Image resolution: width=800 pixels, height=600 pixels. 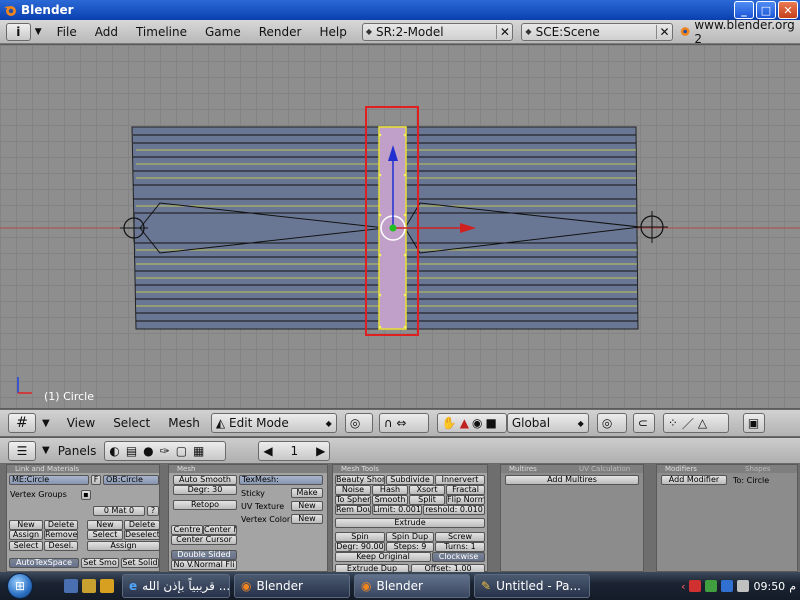 What do you see at coordinates (89, 586) in the screenshot?
I see `folder-icon` at bounding box center [89, 586].